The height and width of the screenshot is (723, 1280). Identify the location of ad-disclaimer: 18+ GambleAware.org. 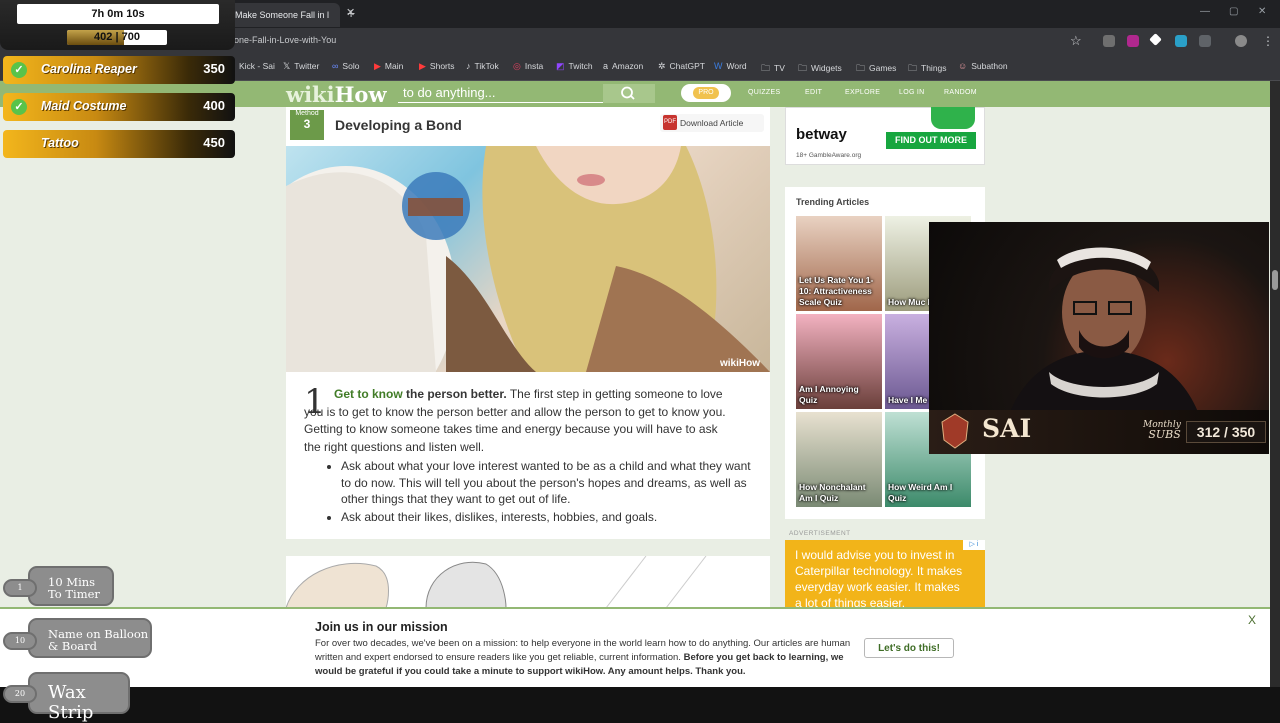
(829, 155).